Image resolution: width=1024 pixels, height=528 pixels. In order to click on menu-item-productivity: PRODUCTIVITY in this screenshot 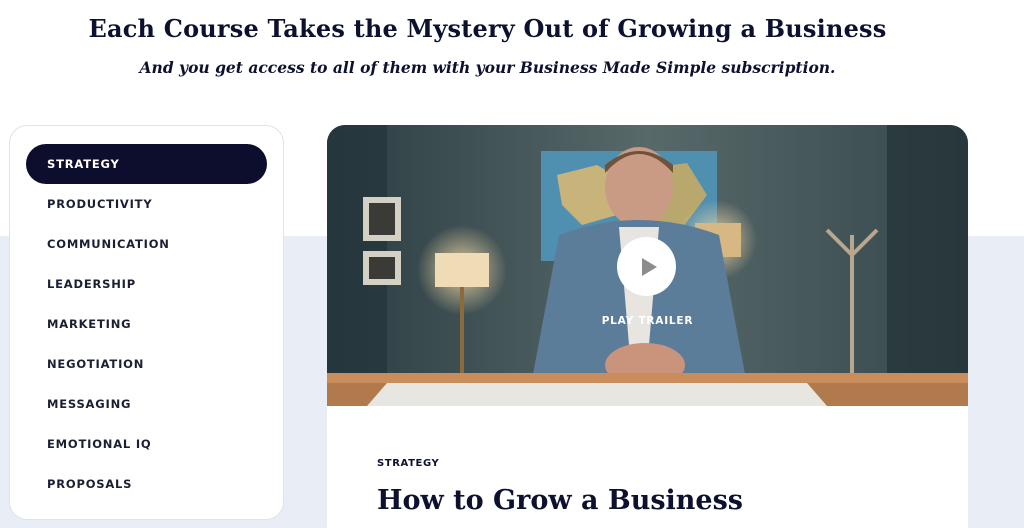, I will do `click(146, 204)`.